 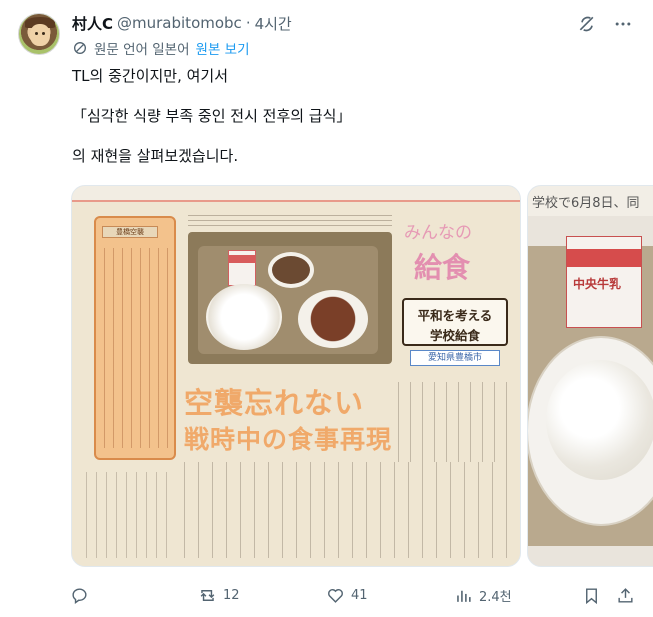 What do you see at coordinates (455, 315) in the screenshot?
I see `subtitle-line-1: 平和を考える` at bounding box center [455, 315].